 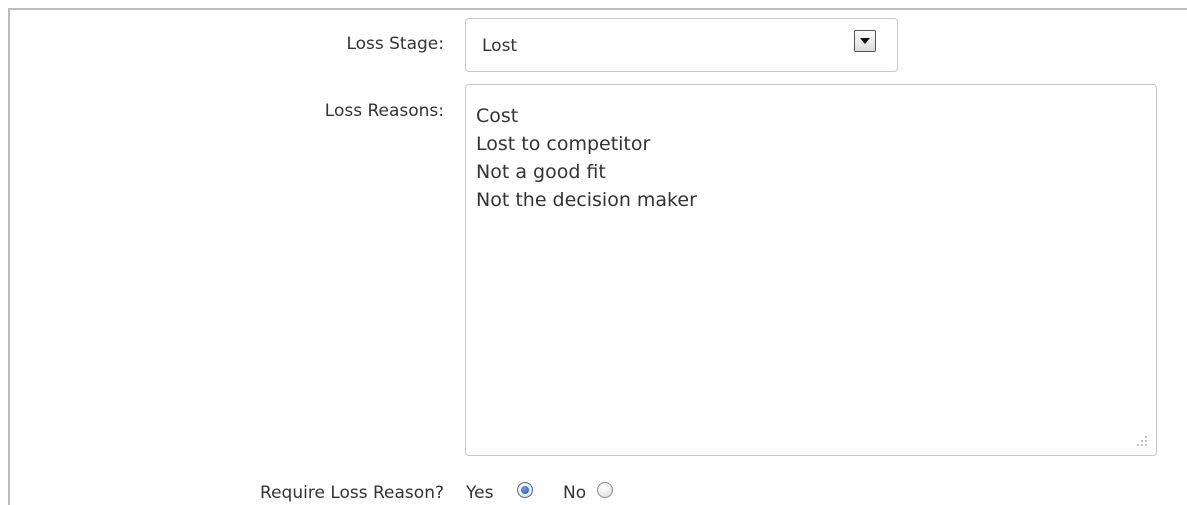 What do you see at coordinates (480, 493) in the screenshot?
I see `yes-option-label: Yes` at bounding box center [480, 493].